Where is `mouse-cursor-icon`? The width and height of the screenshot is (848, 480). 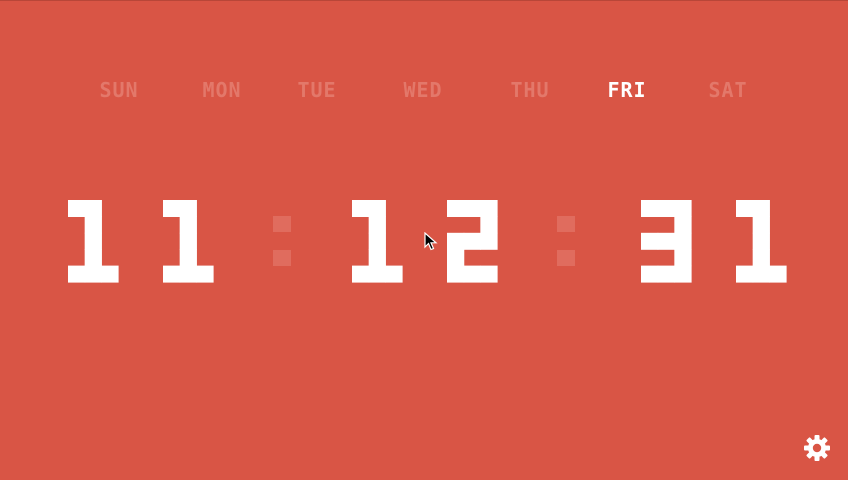
mouse-cursor-icon is located at coordinates (431, 241).